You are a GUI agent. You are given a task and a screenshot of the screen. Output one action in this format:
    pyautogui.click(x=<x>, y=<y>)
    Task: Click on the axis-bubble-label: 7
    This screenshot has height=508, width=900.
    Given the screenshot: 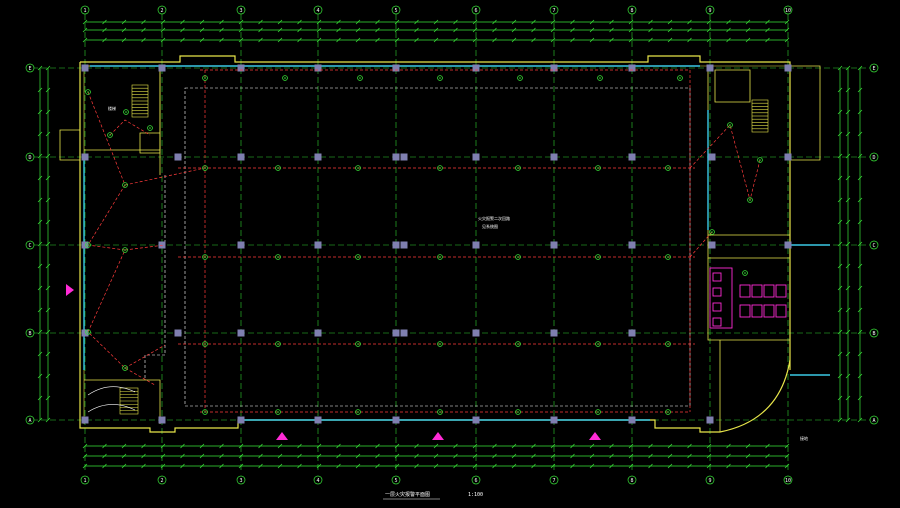 What is the action you would take?
    pyautogui.click(x=553, y=11)
    